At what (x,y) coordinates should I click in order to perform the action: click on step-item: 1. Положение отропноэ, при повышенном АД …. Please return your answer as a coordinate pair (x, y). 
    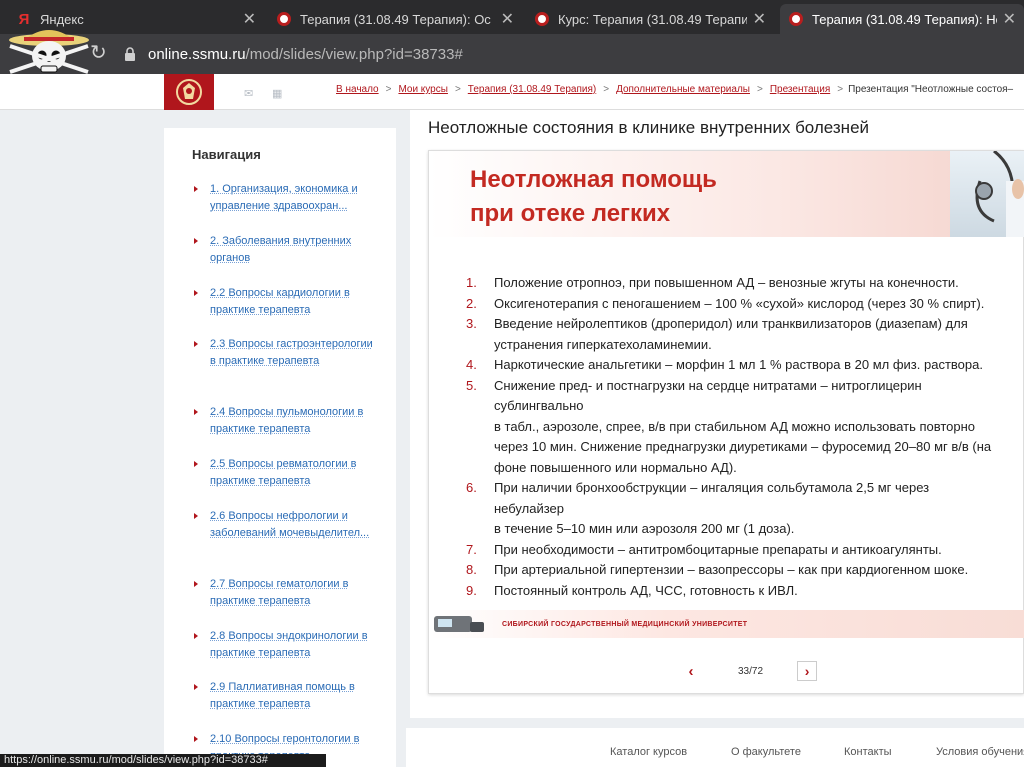
    Looking at the image, I should click on (745, 283).